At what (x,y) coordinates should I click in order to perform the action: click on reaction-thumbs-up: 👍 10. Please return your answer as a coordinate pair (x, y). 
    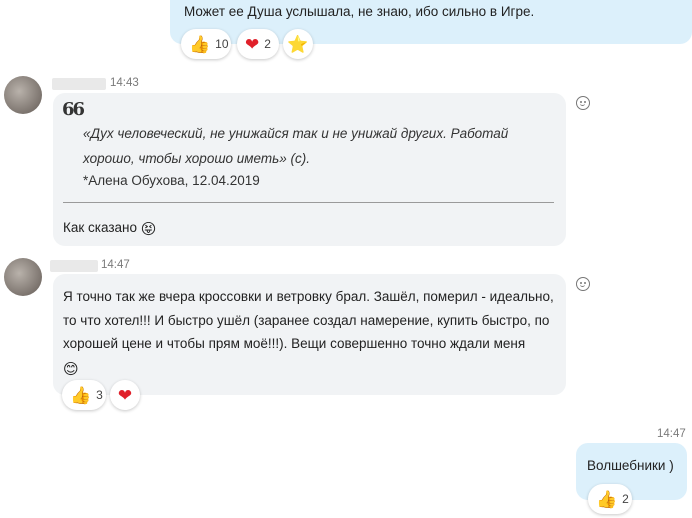
    Looking at the image, I should click on (206, 44).